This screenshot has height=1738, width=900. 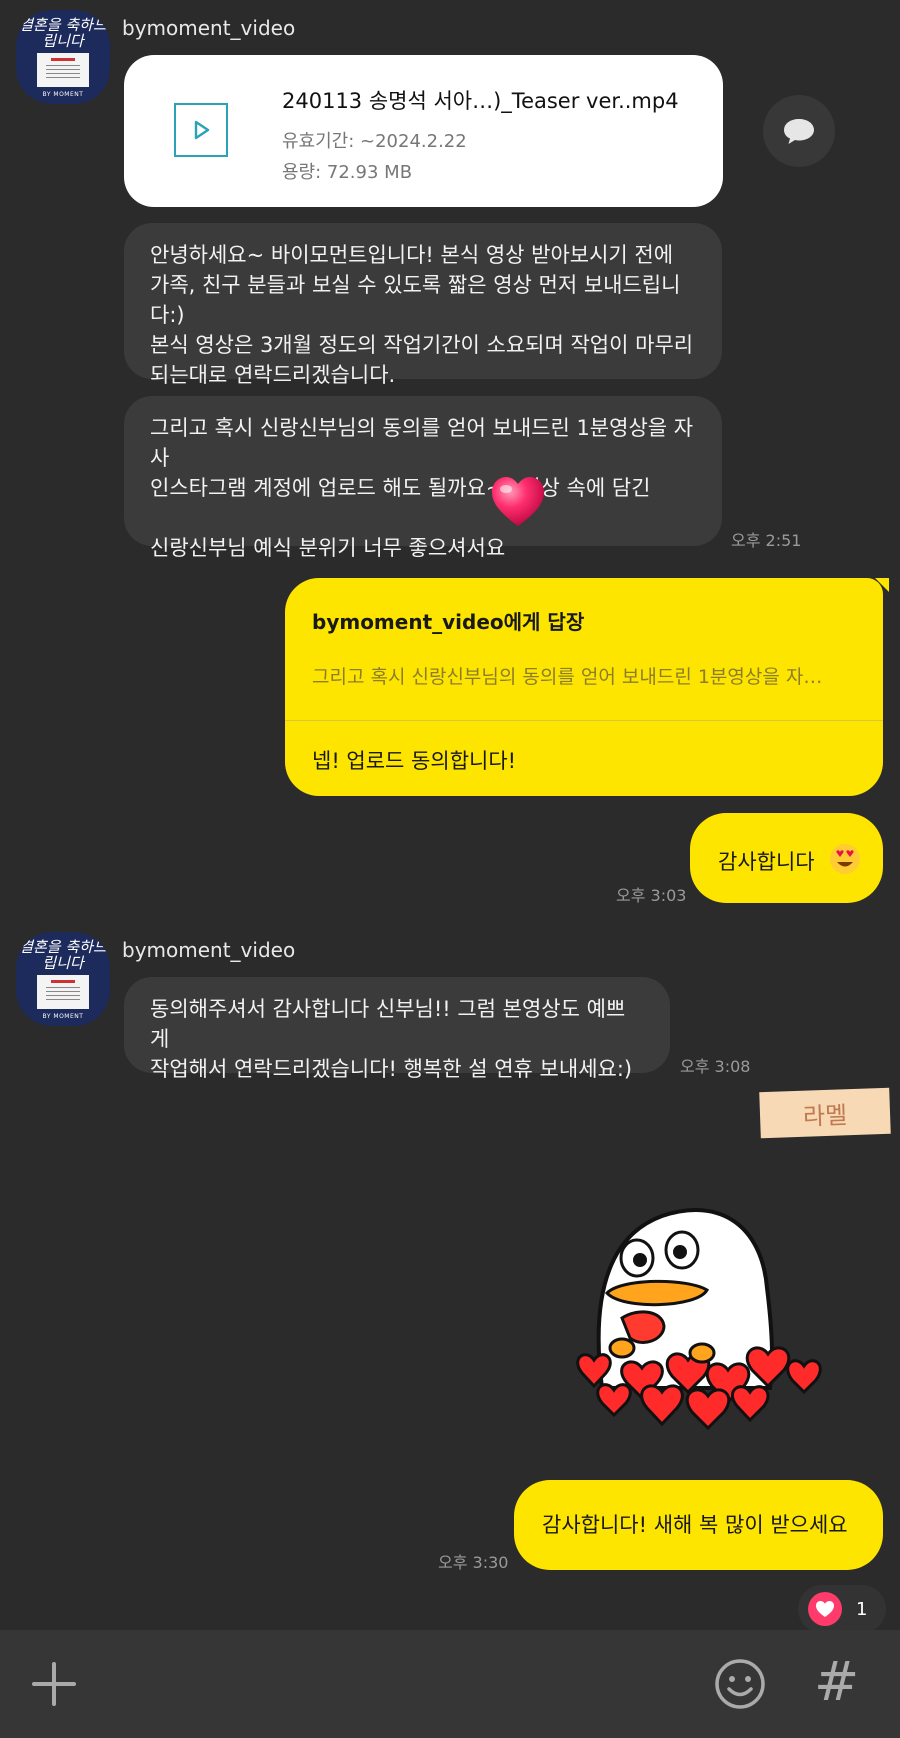 What do you see at coordinates (54, 1684) in the screenshot?
I see `plus-icon` at bounding box center [54, 1684].